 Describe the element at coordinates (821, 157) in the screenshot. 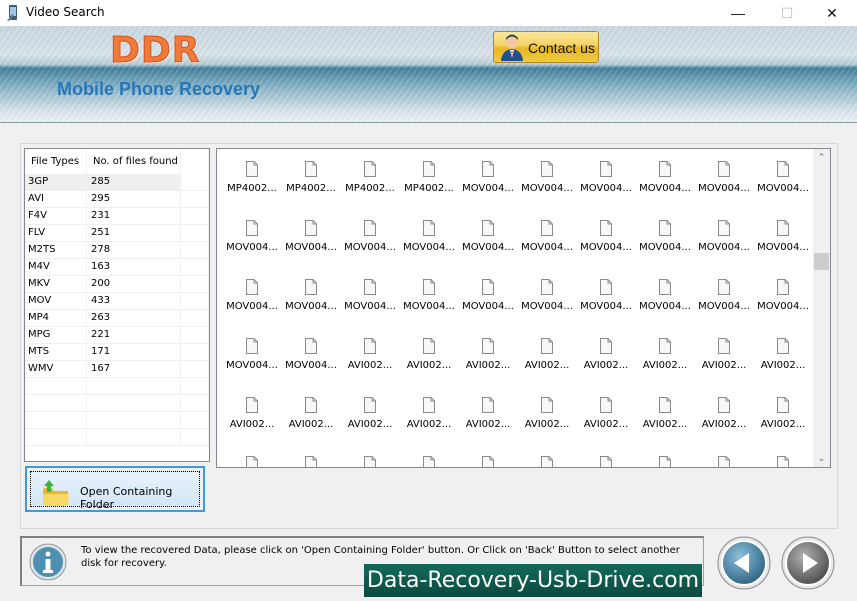

I see `scroll-up-button: ⌃` at that location.